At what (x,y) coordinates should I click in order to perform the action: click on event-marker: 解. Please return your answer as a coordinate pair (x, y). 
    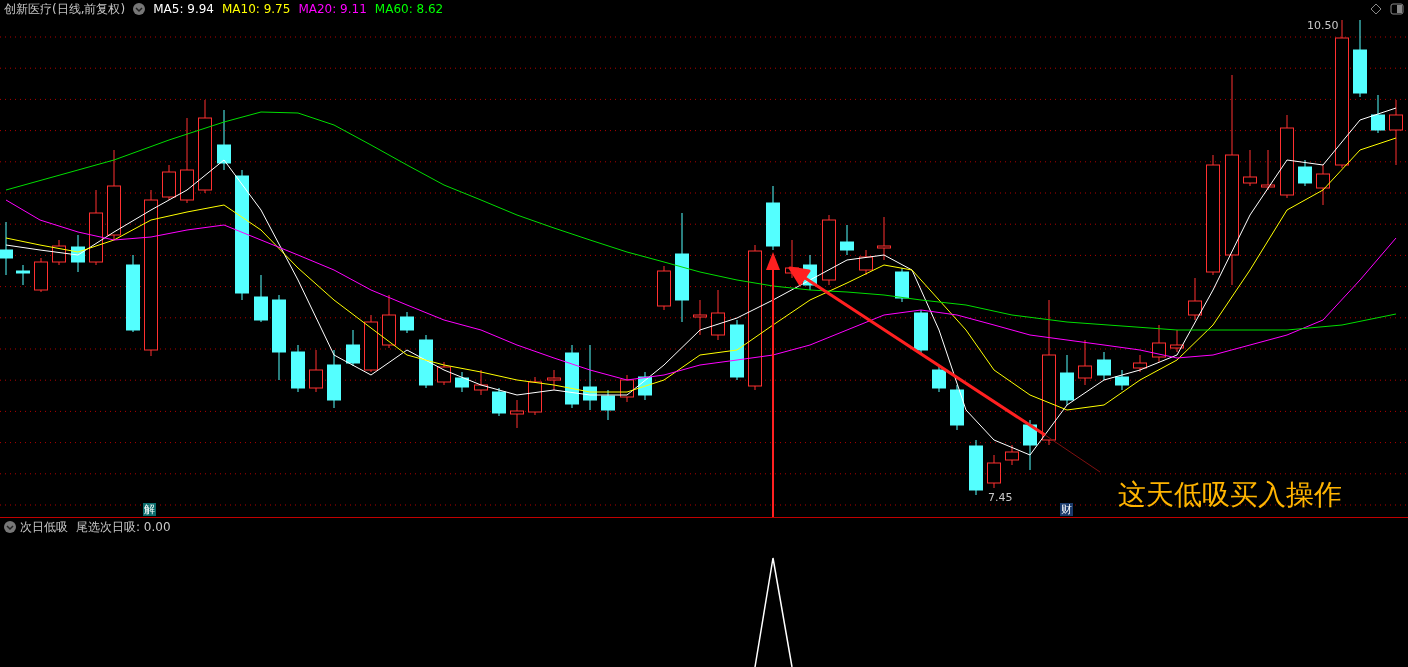
    Looking at the image, I should click on (149, 509).